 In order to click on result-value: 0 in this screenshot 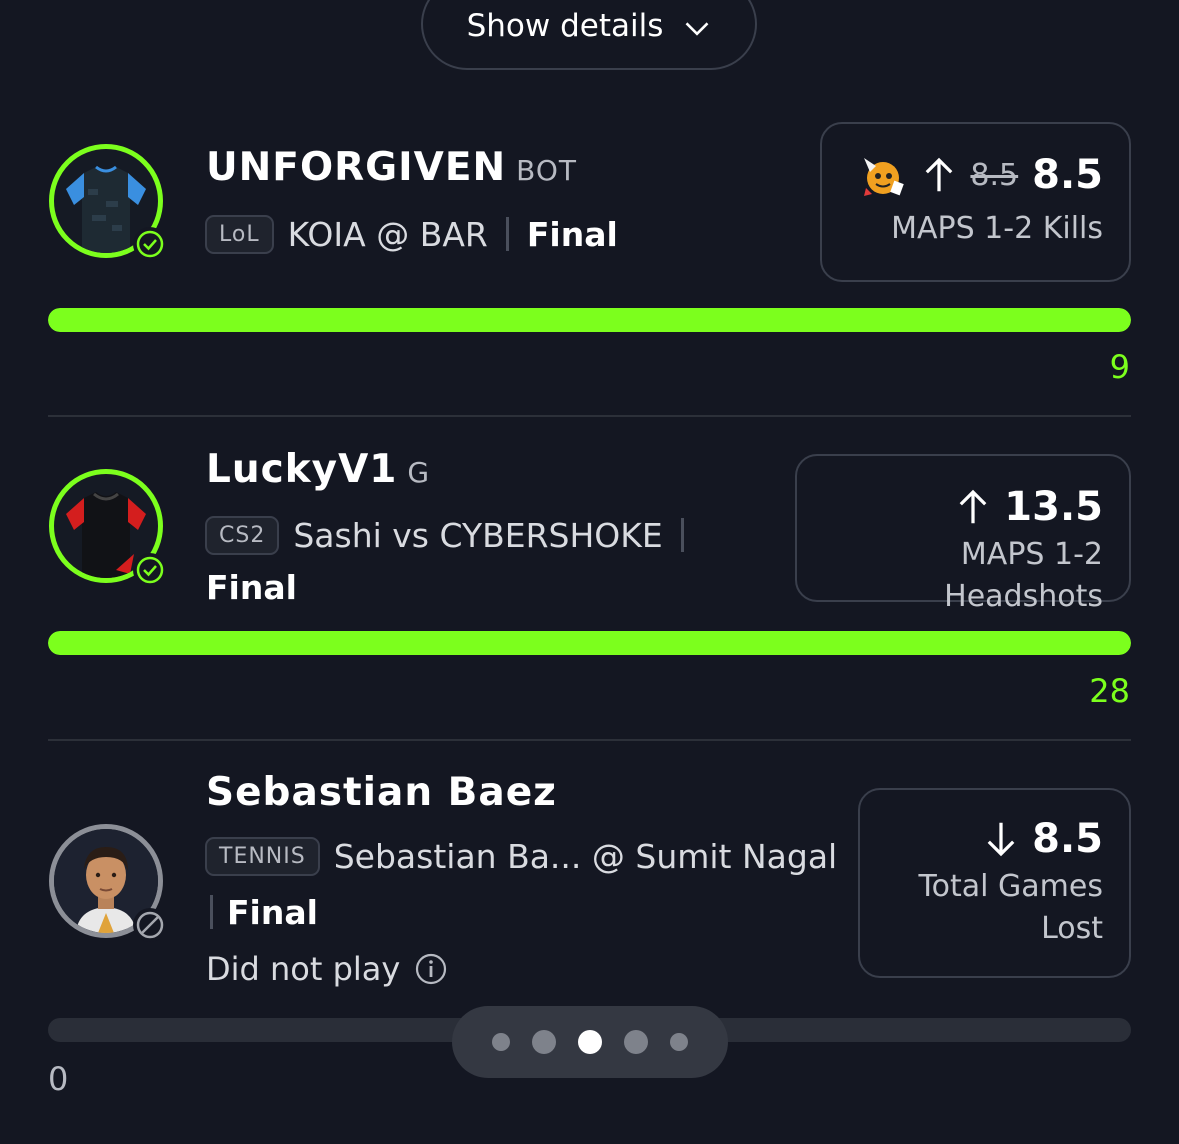, I will do `click(58, 1079)`.